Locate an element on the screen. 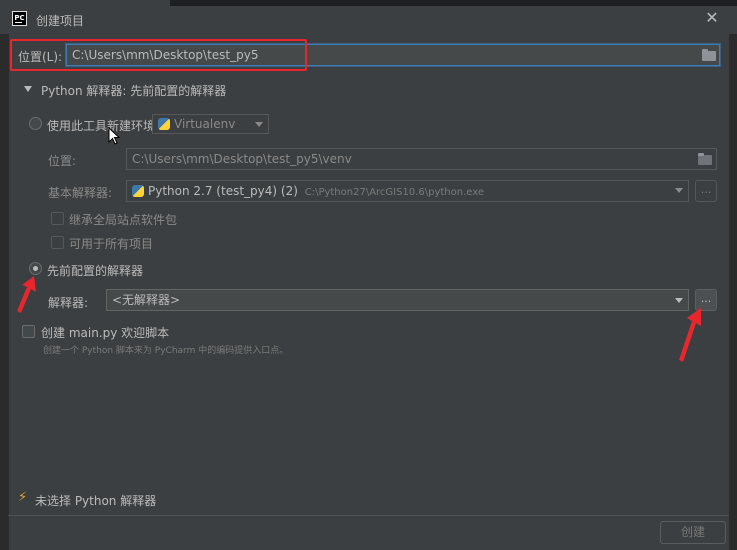 Image resolution: width=737 pixels, height=550 pixels. create-main-script-label: 创建 main.py 欢迎脚本 is located at coordinates (105, 332).